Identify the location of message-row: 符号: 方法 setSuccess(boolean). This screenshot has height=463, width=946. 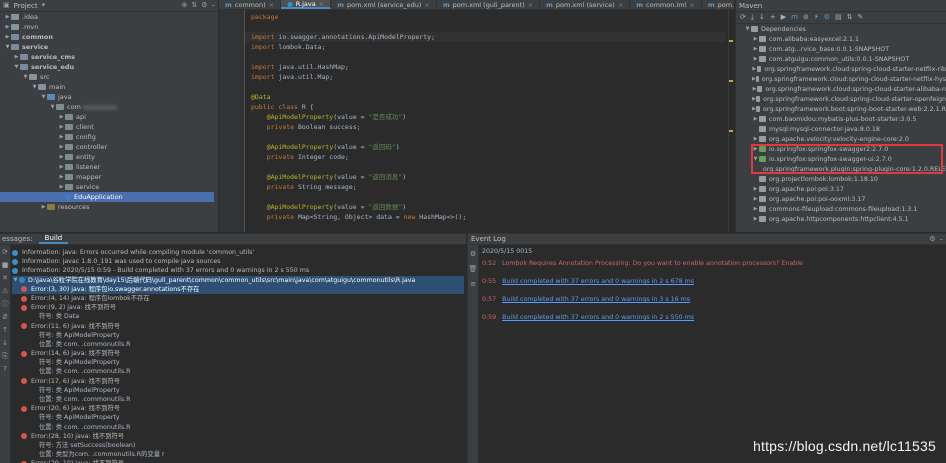
(238, 445).